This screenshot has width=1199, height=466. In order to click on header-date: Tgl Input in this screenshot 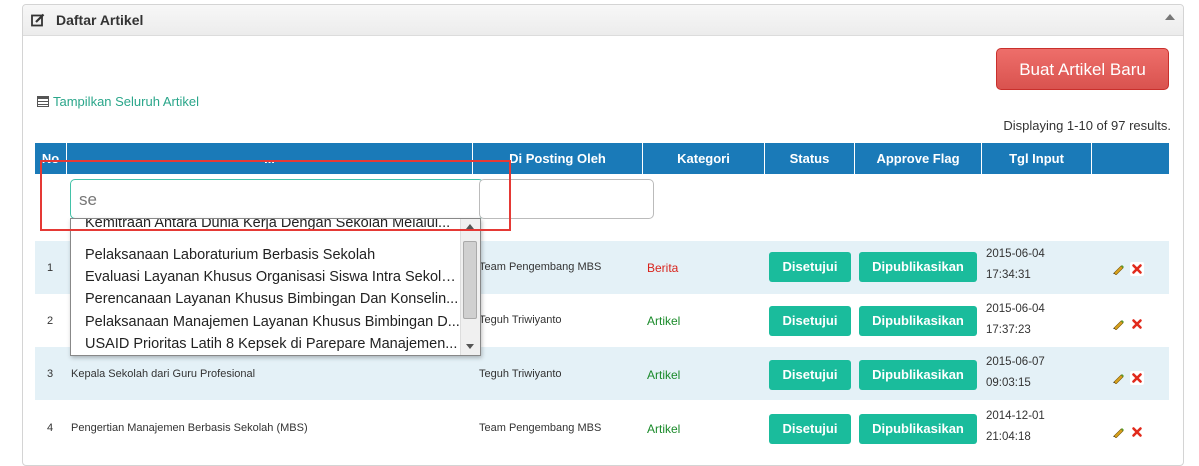, I will do `click(1037, 158)`.